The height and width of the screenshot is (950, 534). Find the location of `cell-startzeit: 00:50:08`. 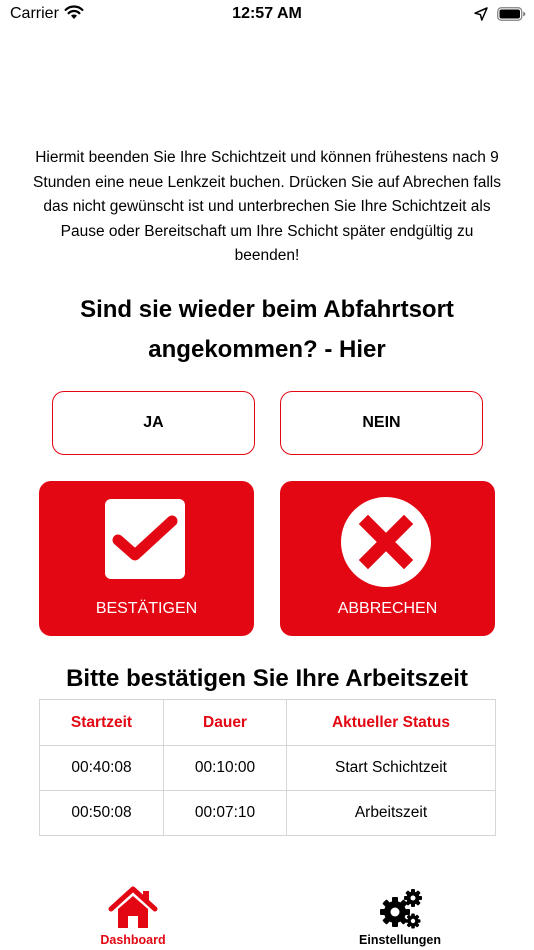

cell-startzeit: 00:50:08 is located at coordinates (101, 813).